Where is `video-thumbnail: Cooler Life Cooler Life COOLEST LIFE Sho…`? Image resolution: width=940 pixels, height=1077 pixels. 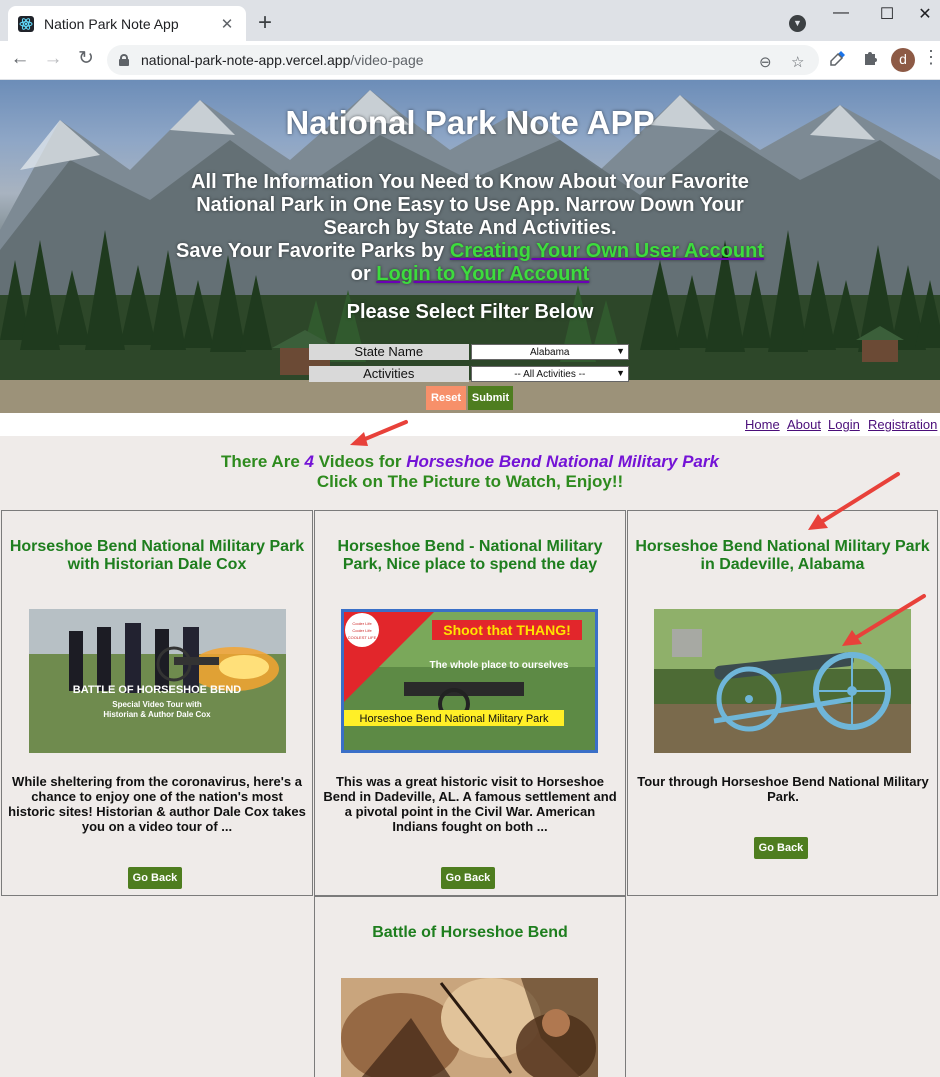 video-thumbnail: Cooler Life Cooler Life COOLEST LIFE Sho… is located at coordinates (469, 681).